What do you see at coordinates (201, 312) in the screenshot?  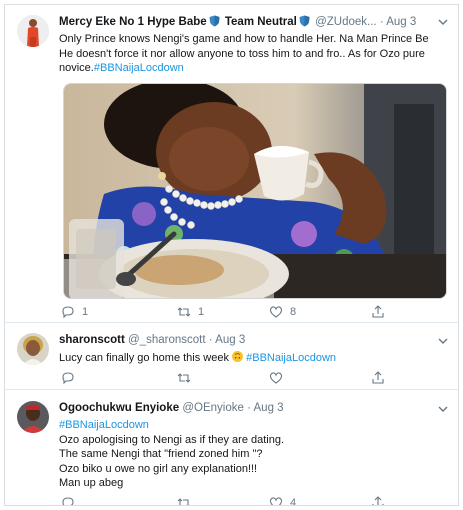 I see `retweet-count: 1` at bounding box center [201, 312].